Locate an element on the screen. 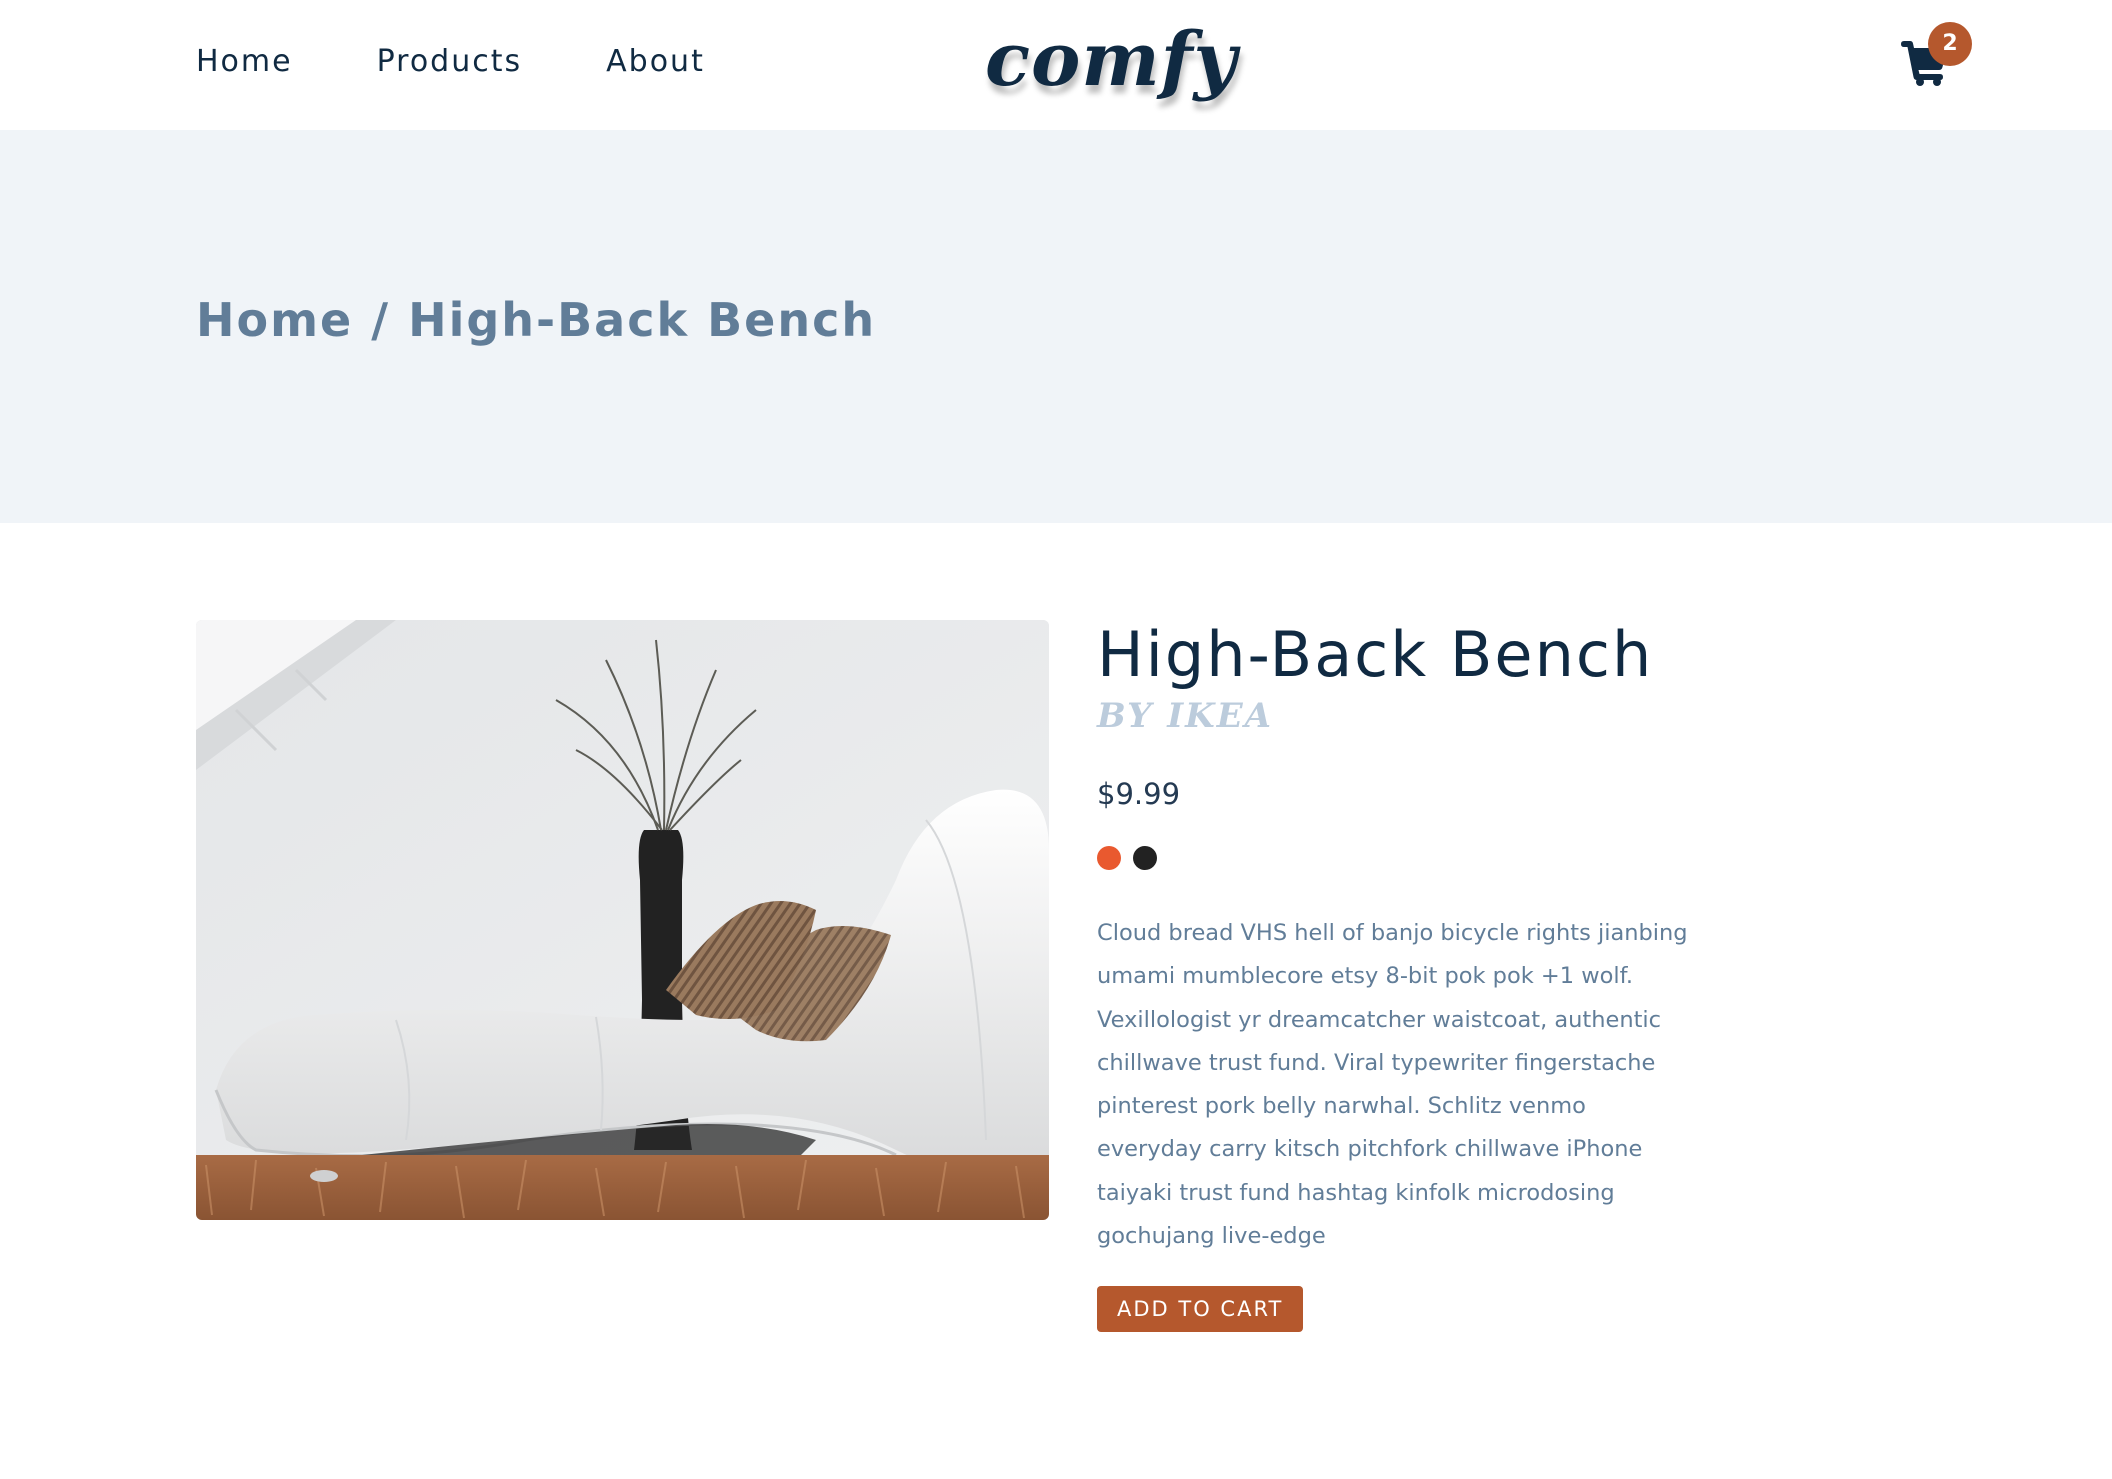  breadcrumb: Home / High-Back Bench is located at coordinates (536, 320).